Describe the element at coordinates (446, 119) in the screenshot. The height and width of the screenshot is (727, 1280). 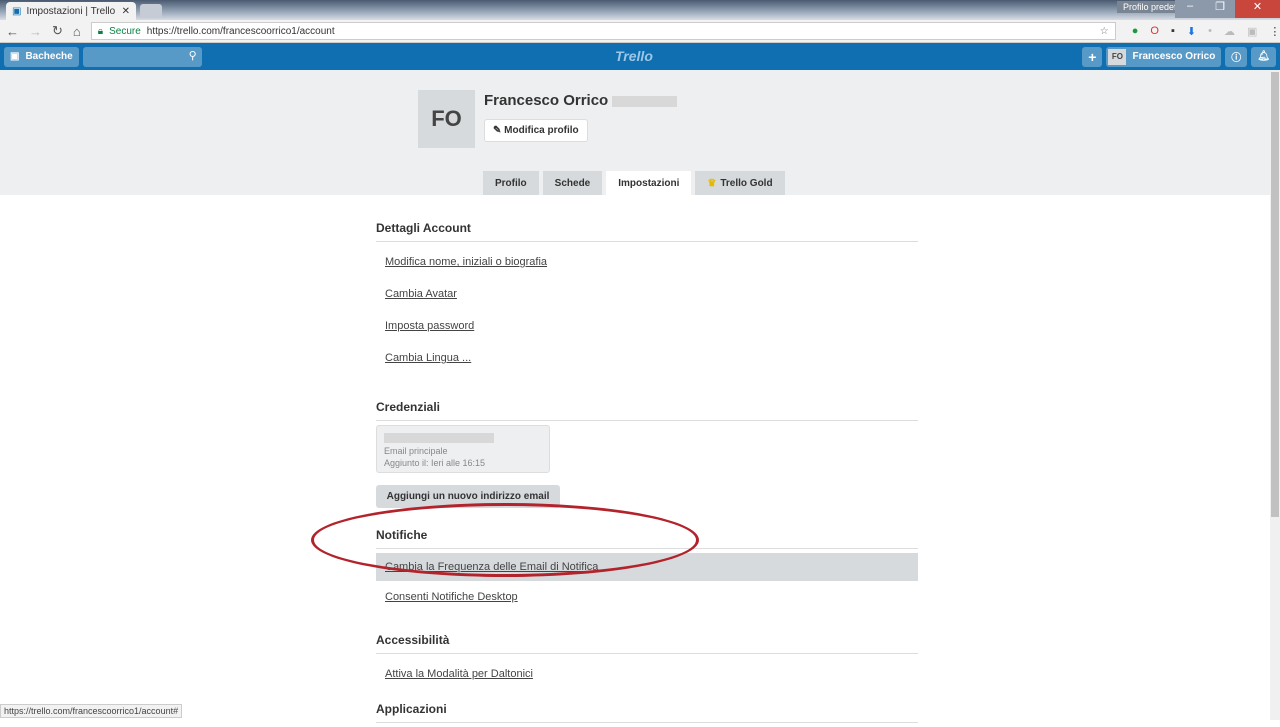
I see `profile-avatar: FO` at that location.